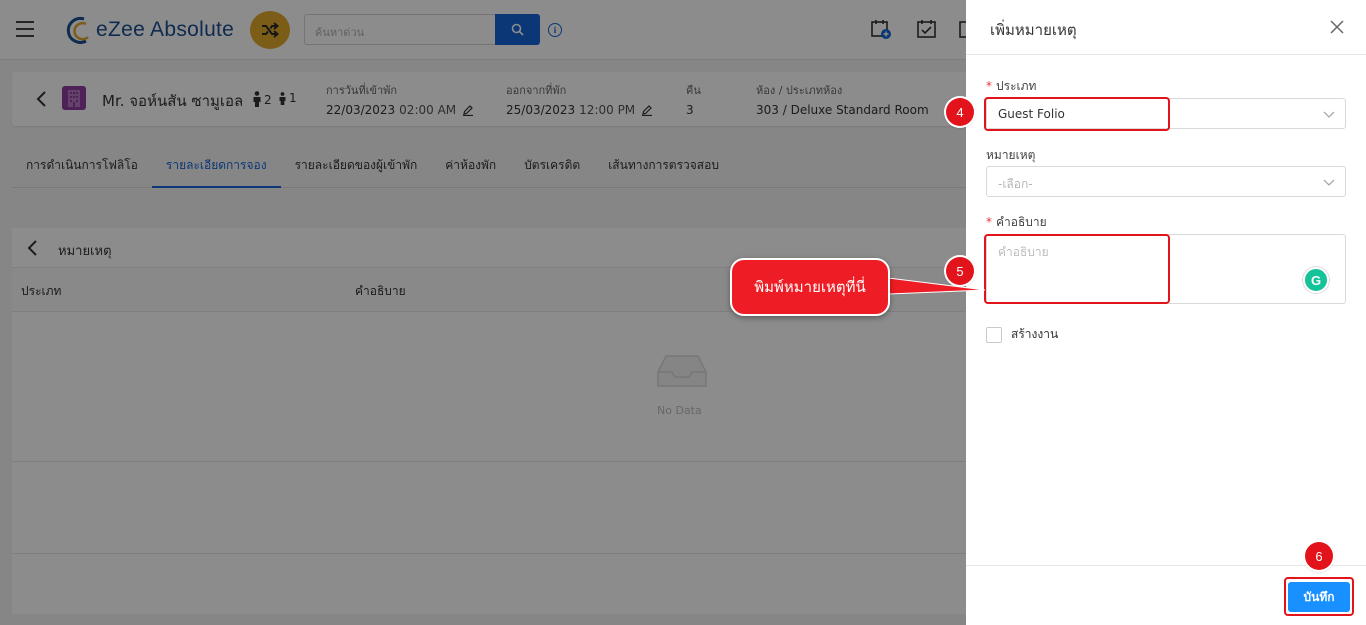 This screenshot has height=625, width=1366. What do you see at coordinates (1316, 280) in the screenshot?
I see `grammarly-icon: G` at bounding box center [1316, 280].